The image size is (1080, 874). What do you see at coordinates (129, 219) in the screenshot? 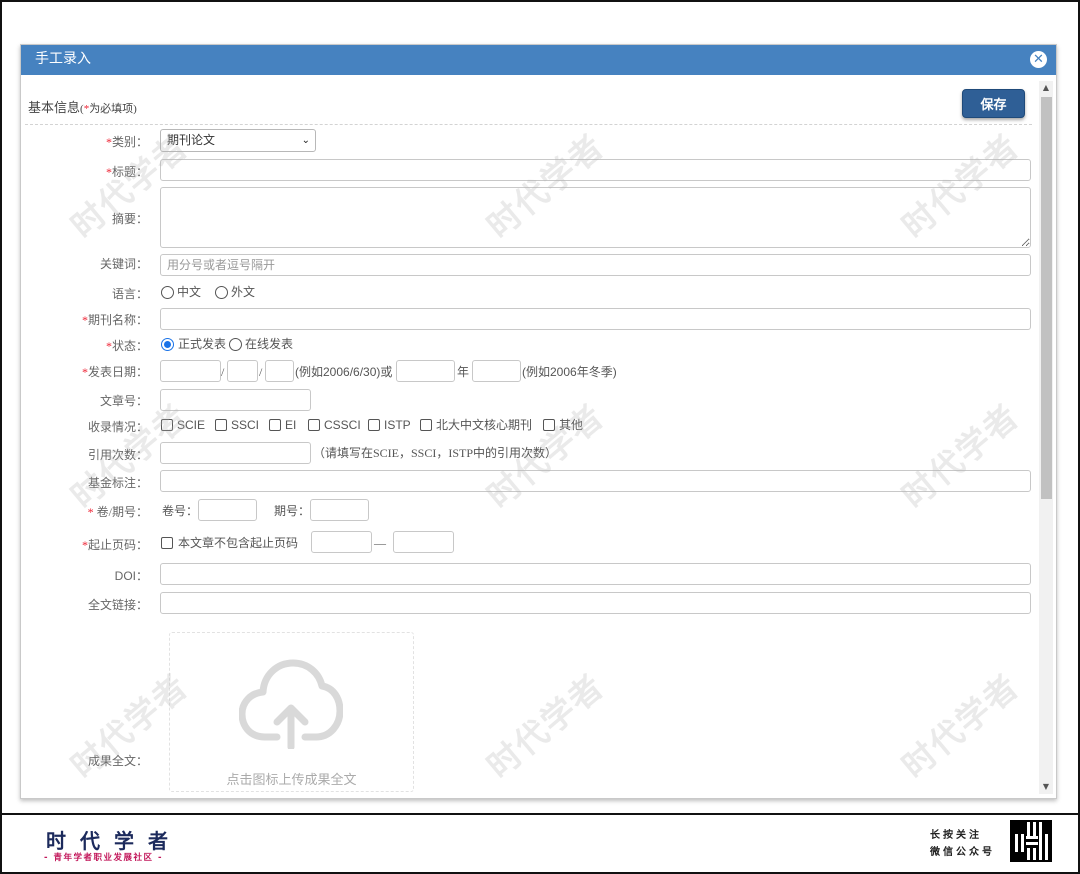
I see `abstract-label: 摘要：` at bounding box center [129, 219].